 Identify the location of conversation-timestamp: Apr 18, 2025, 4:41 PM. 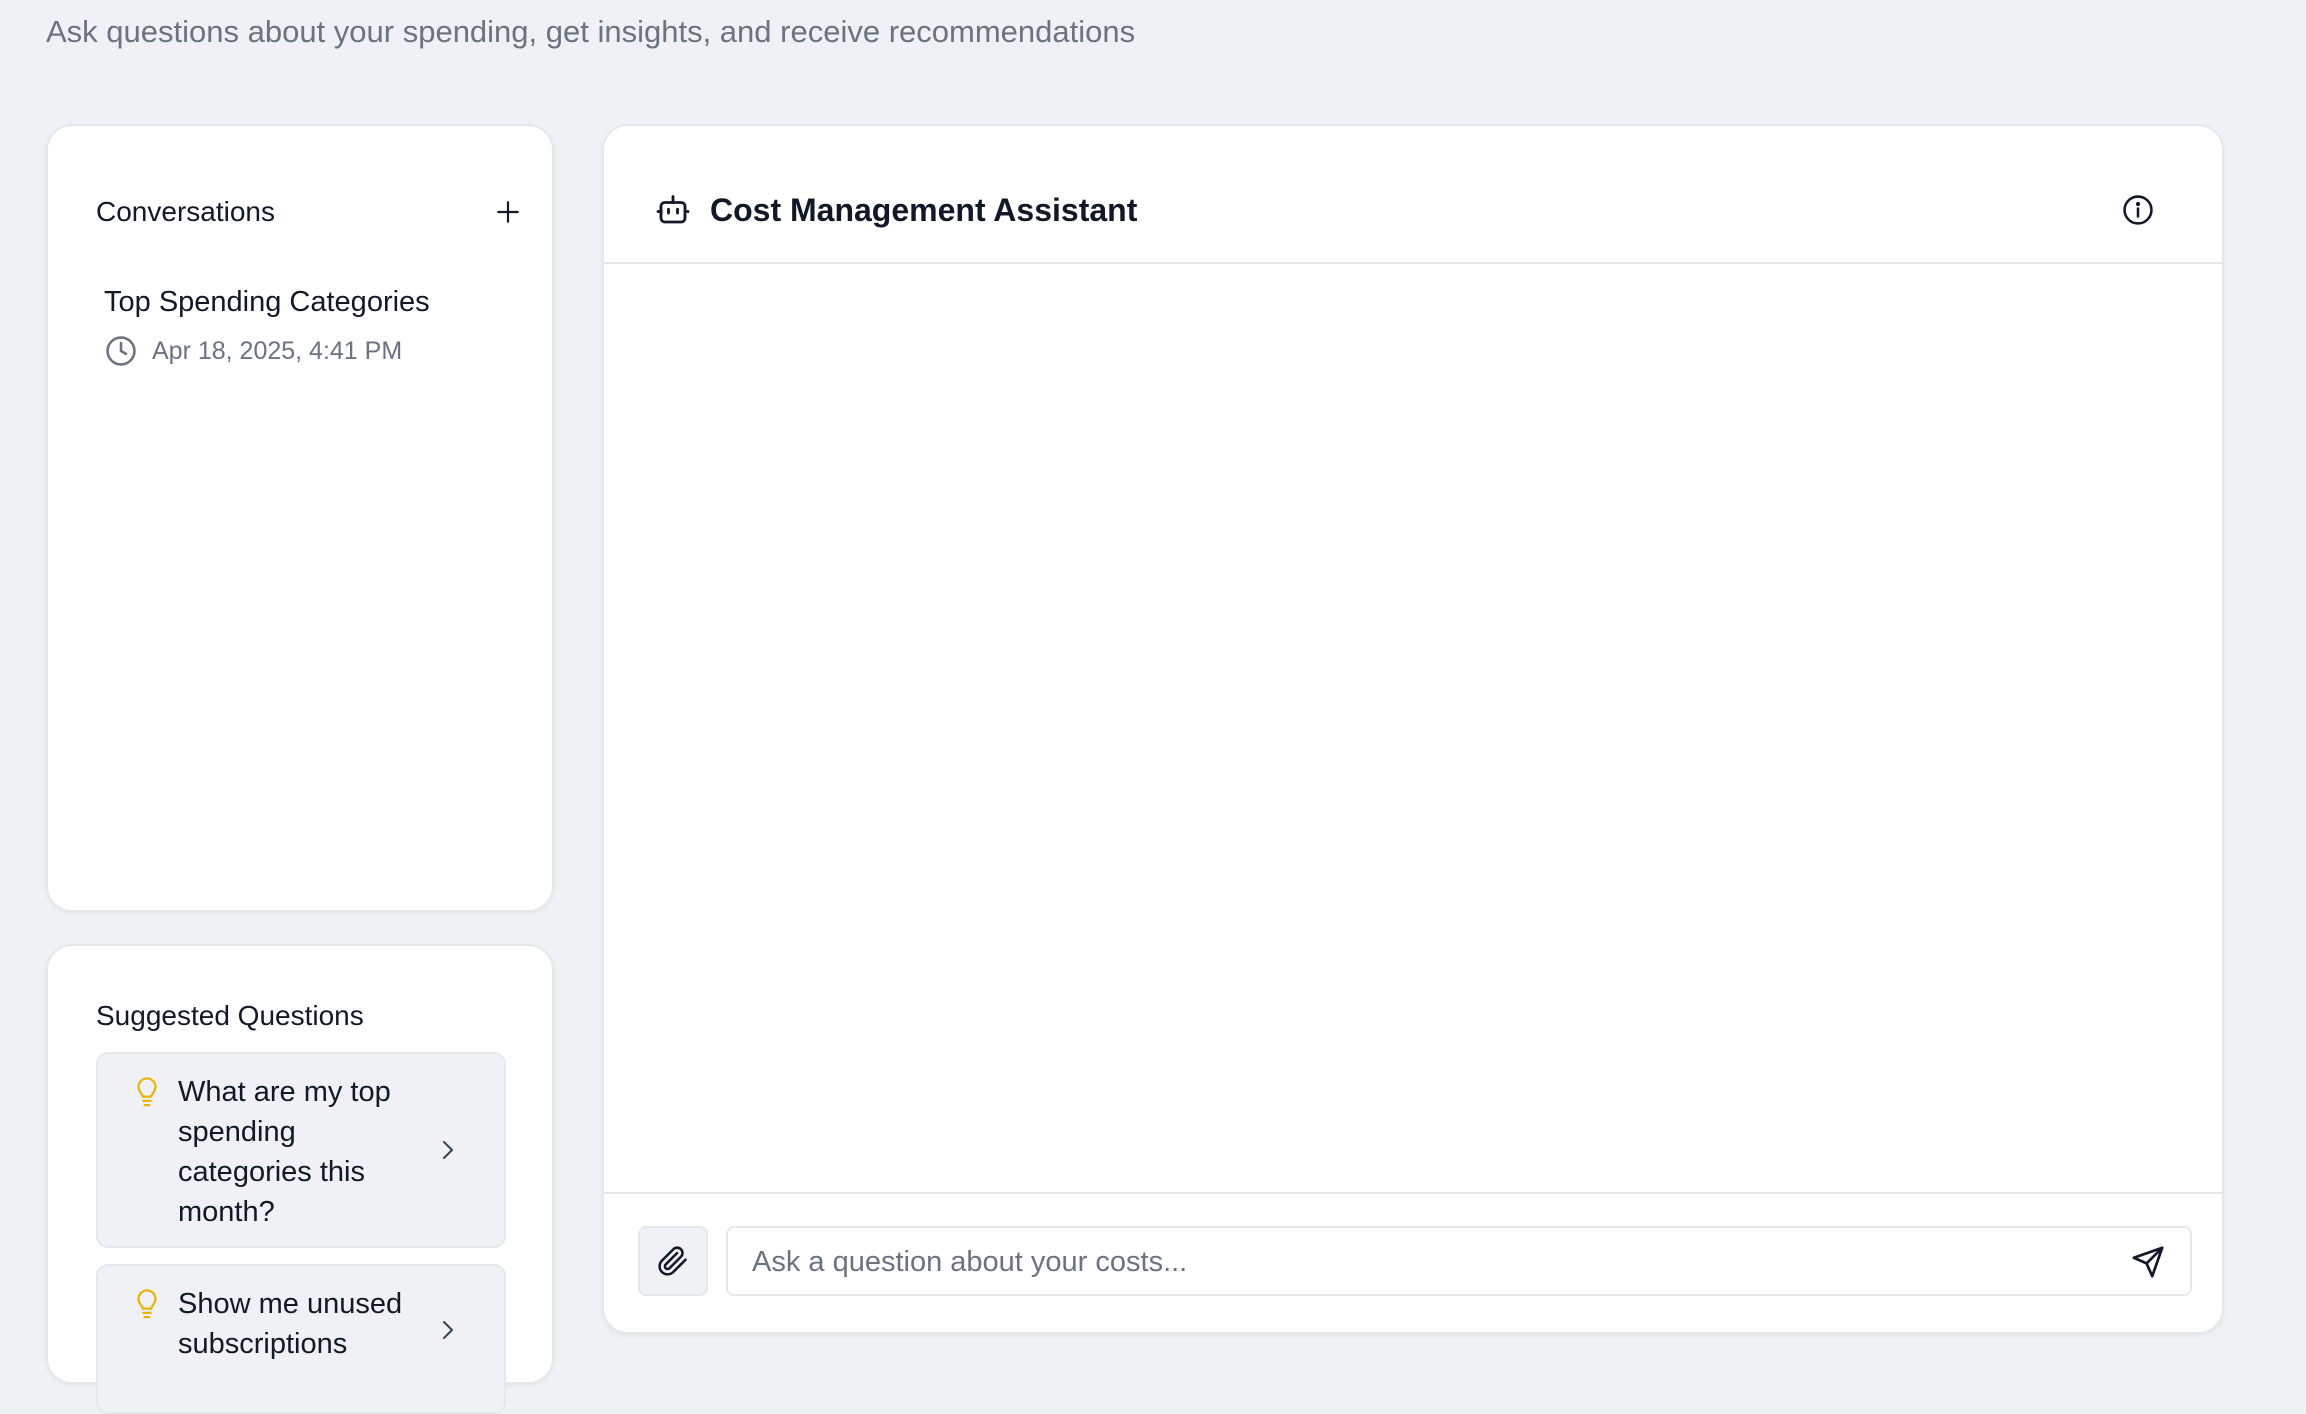
(277, 350).